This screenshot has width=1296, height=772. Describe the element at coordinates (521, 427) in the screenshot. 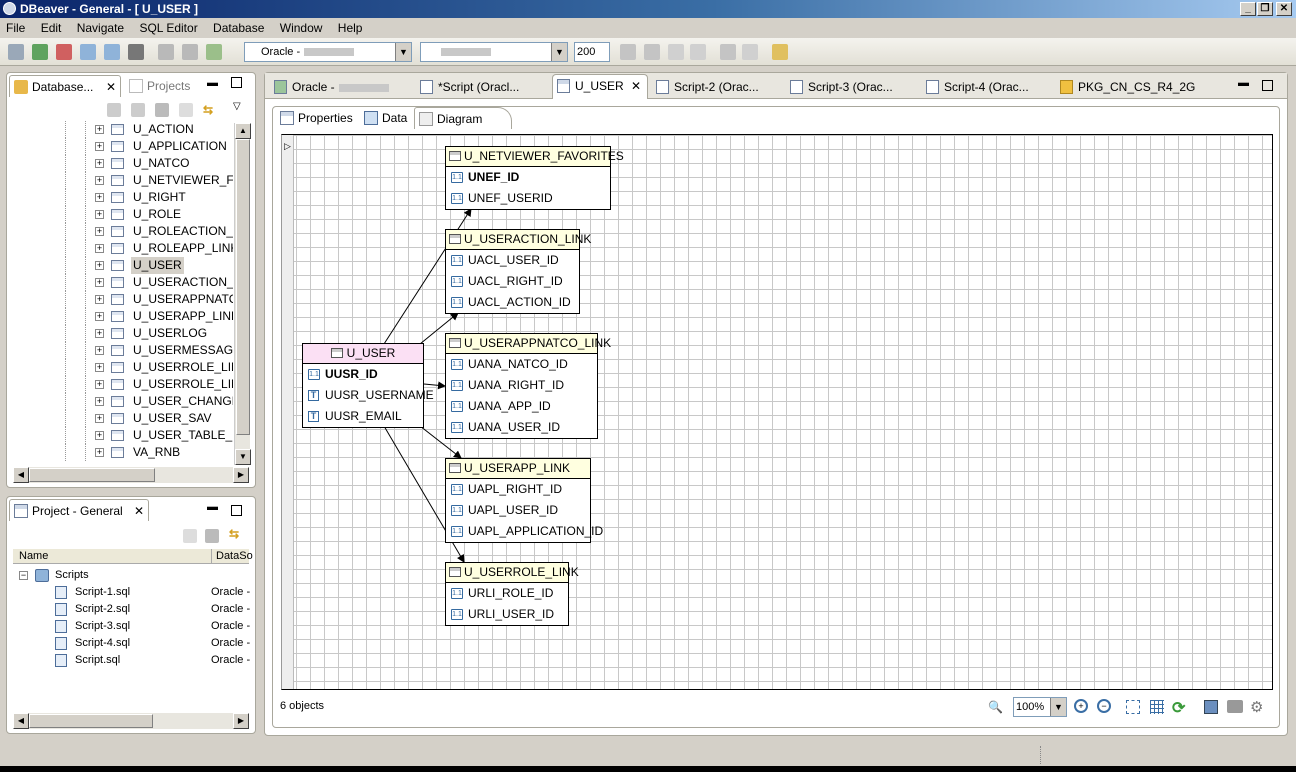

I see `column-row: 1.1 UANA_USER_ID` at that location.